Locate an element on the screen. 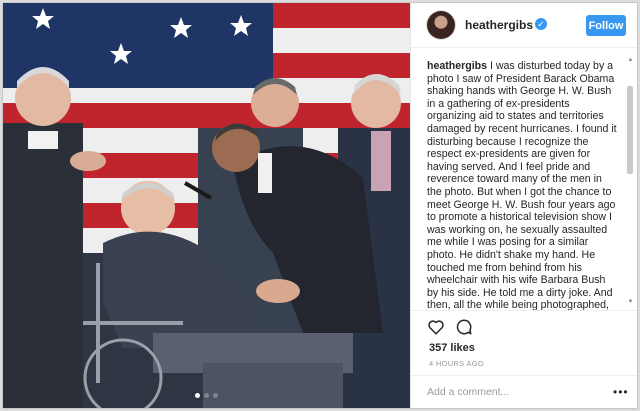 The height and width of the screenshot is (411, 640). caption-scrollbar: ▲ ▼ is located at coordinates (630, 181).